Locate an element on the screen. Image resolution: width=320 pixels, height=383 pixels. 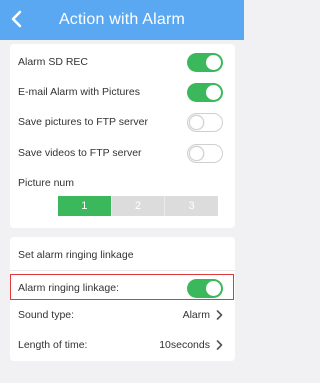
picture-num-label: Picture num is located at coordinates (46, 183).